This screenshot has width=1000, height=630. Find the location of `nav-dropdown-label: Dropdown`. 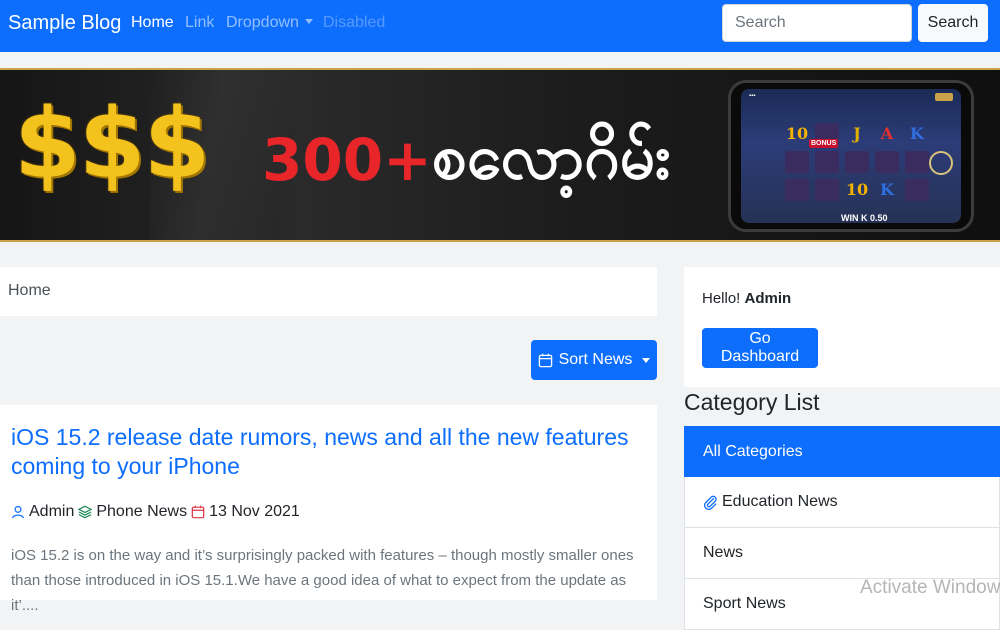

nav-dropdown-label: Dropdown is located at coordinates (262, 22).